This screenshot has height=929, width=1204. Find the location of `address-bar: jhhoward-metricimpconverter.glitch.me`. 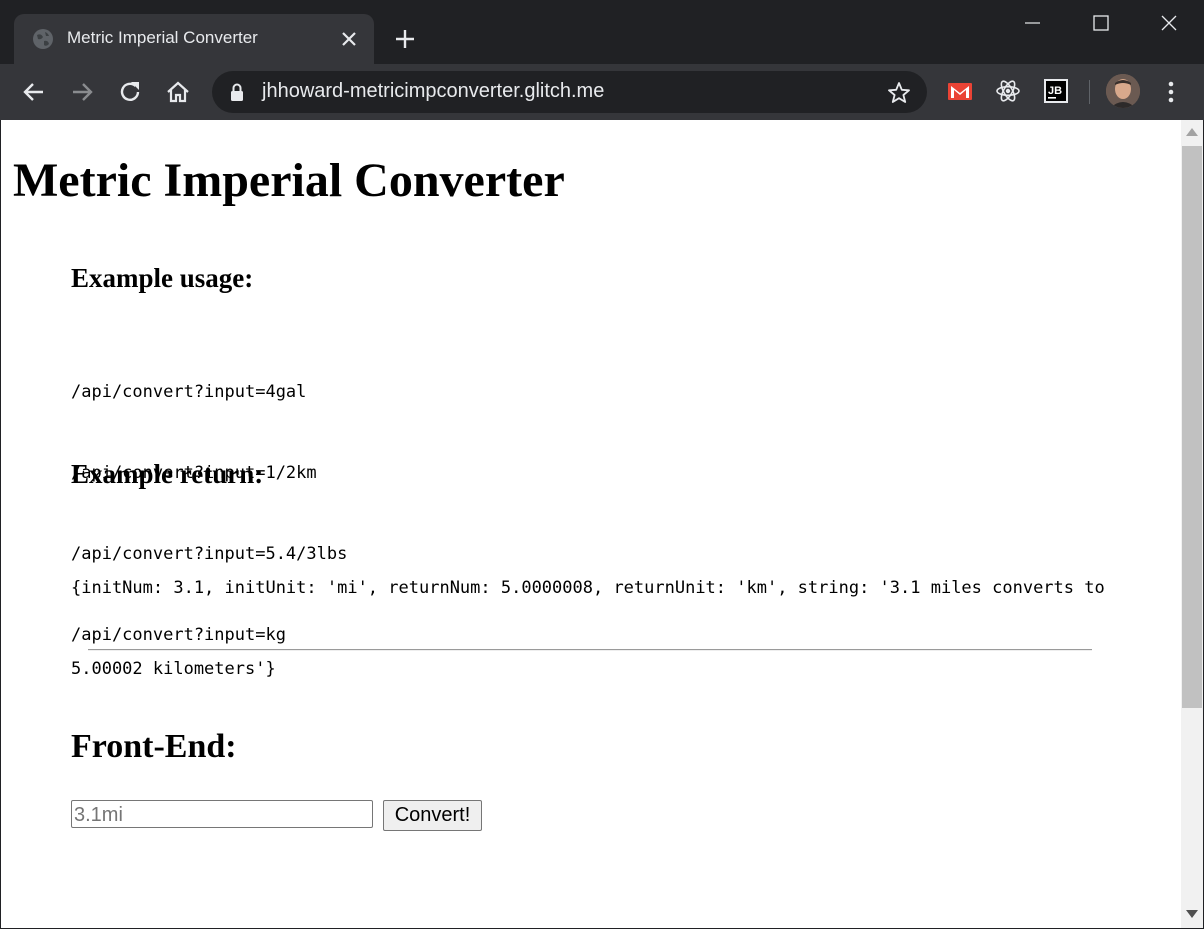

address-bar: jhhoward-metricimpconverter.glitch.me is located at coordinates (569, 92).